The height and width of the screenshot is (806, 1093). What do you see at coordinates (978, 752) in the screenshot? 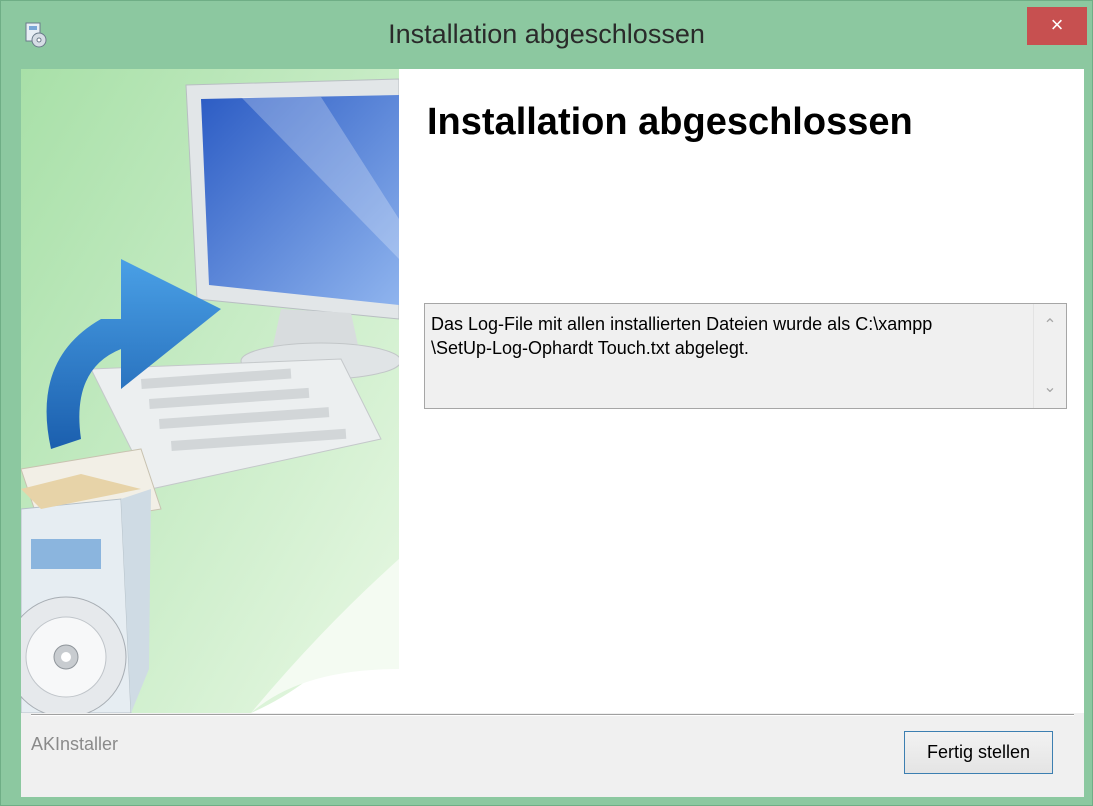
I see `finish-button: Fertig stellen` at bounding box center [978, 752].